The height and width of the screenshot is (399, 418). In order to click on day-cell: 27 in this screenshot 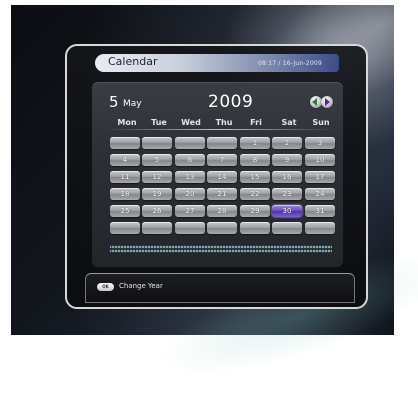, I will do `click(190, 211)`.